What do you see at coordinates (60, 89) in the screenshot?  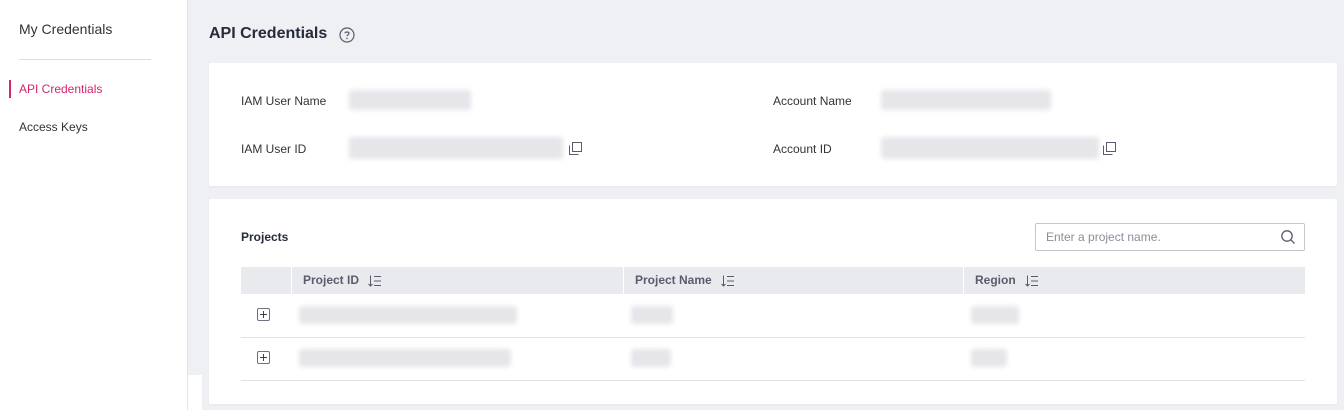 I see `sidebar-item-api-credentials: API Credentials` at bounding box center [60, 89].